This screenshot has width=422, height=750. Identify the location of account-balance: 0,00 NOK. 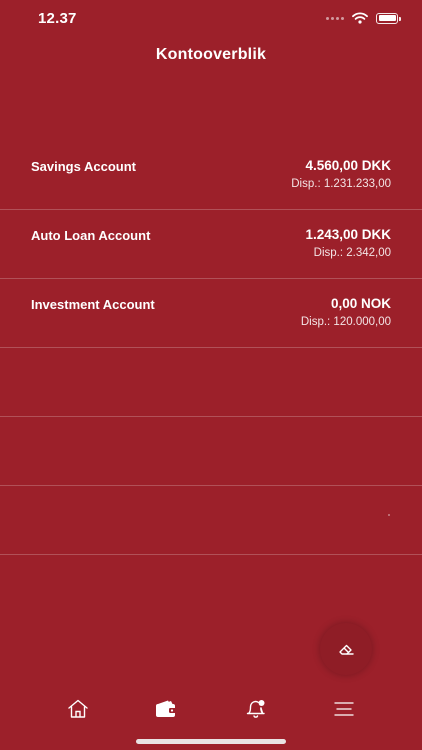
(360, 303).